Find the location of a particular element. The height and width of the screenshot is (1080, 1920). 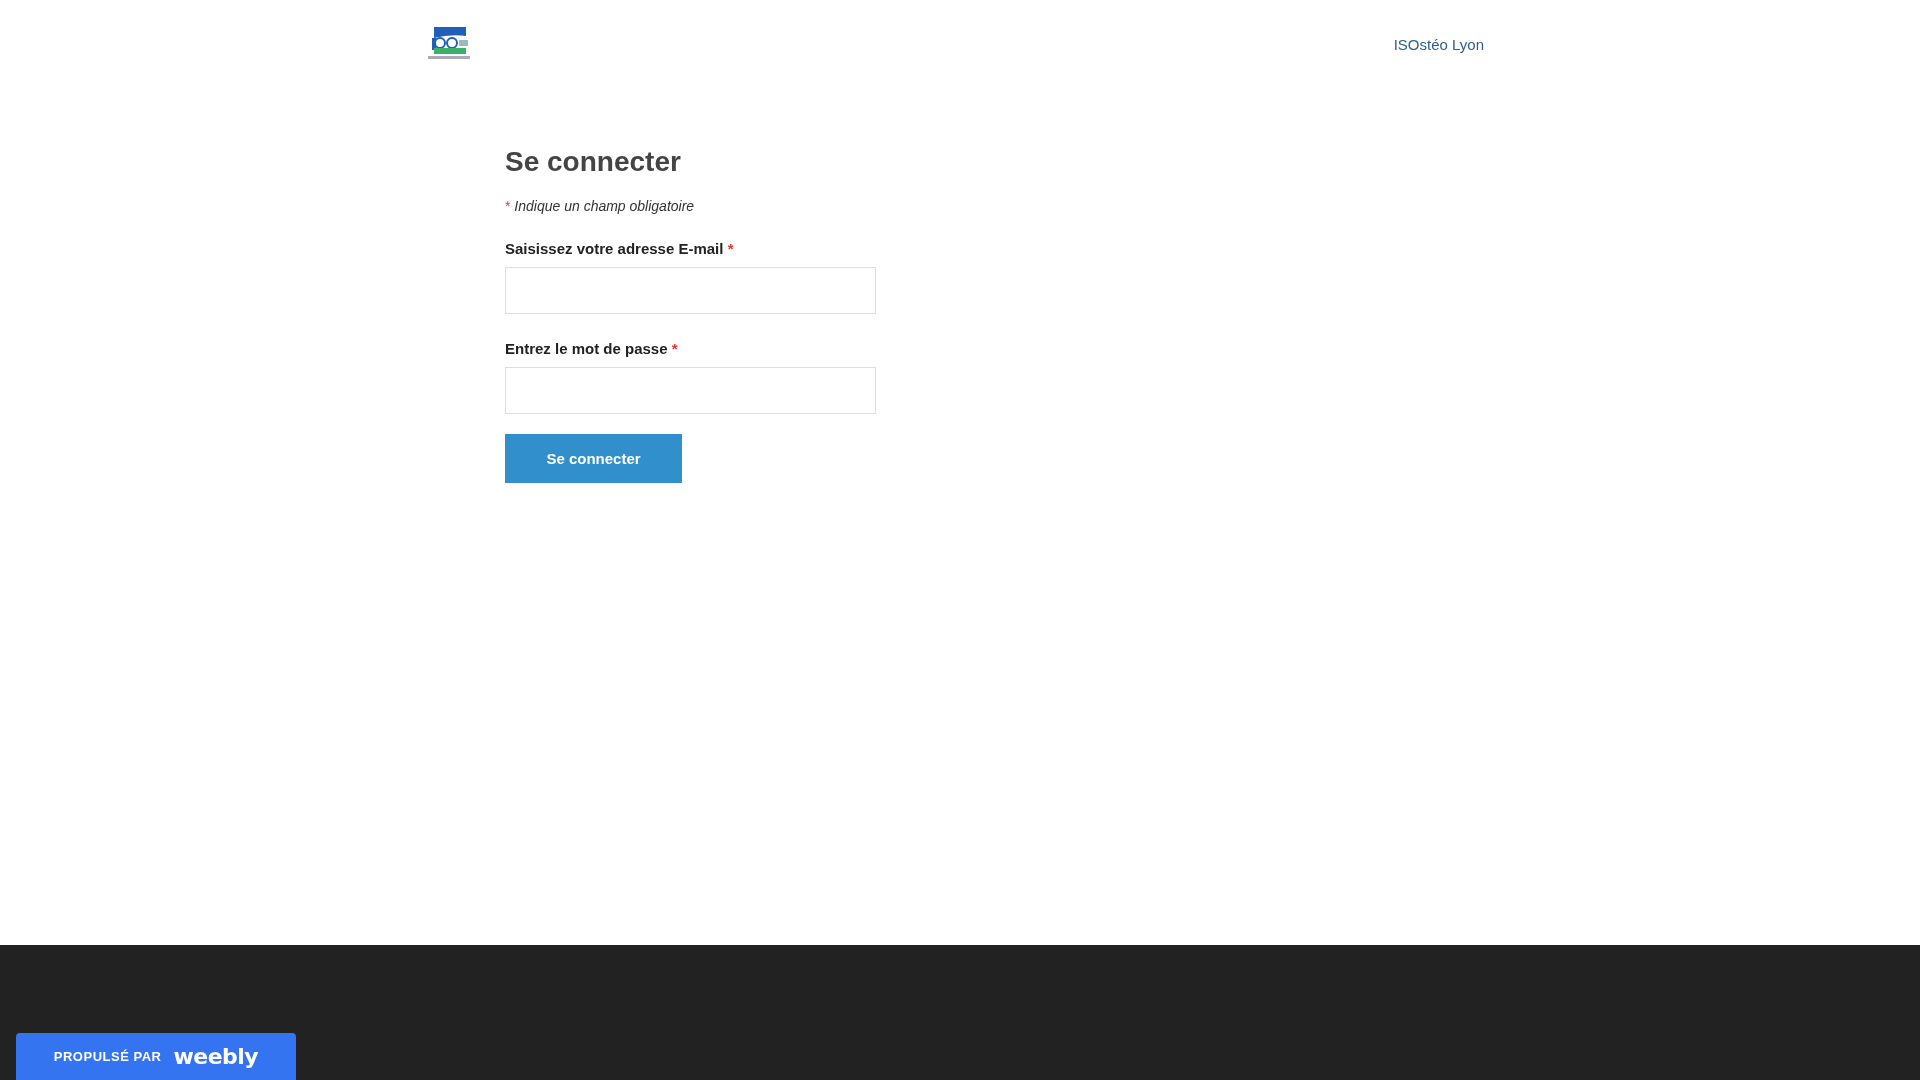

page-title: Se connecter is located at coordinates (593, 162).